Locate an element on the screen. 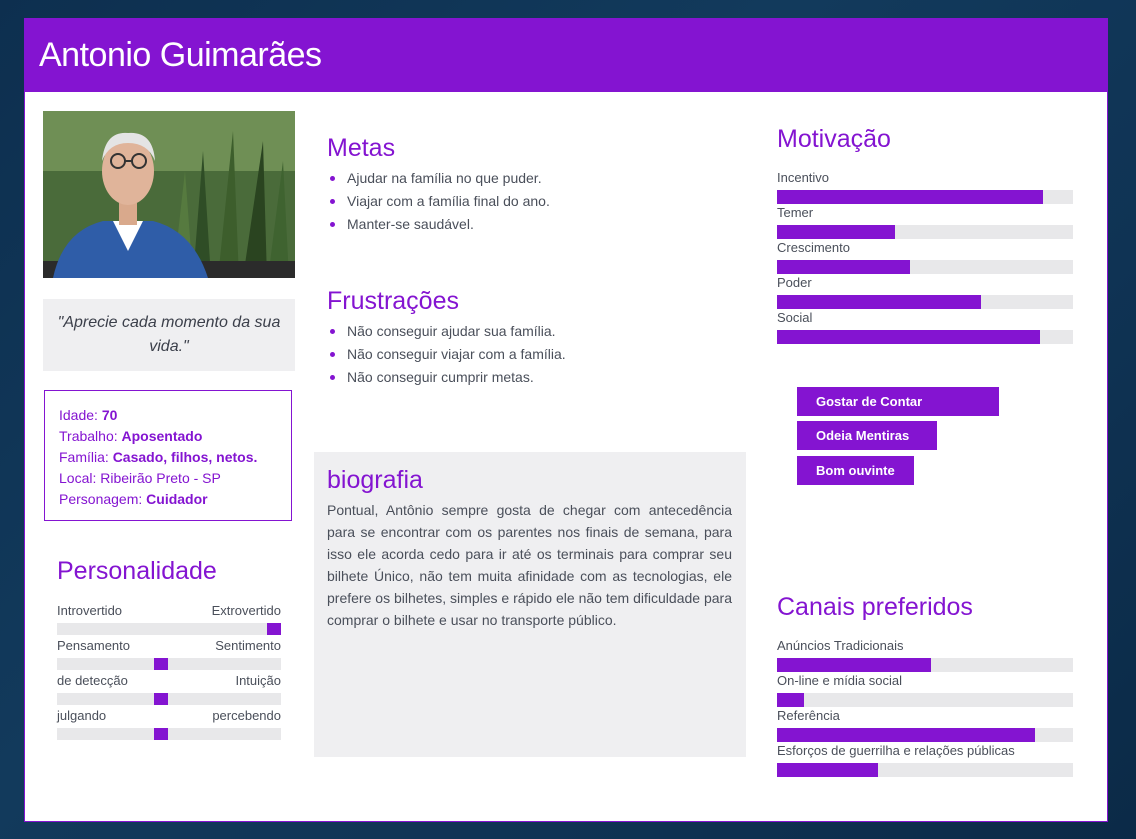  motivation-temer: Temer is located at coordinates (925, 222).